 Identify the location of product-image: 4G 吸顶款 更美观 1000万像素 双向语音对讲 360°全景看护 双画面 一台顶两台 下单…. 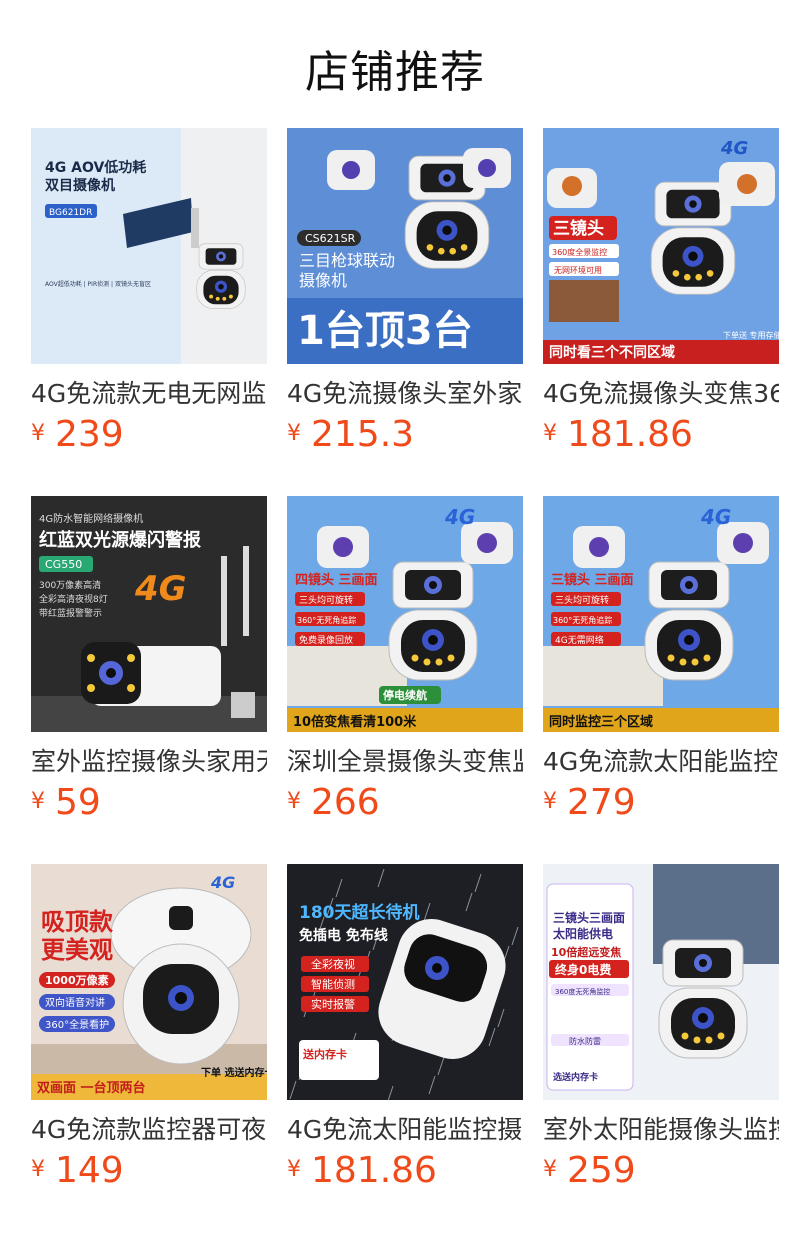
(149, 982).